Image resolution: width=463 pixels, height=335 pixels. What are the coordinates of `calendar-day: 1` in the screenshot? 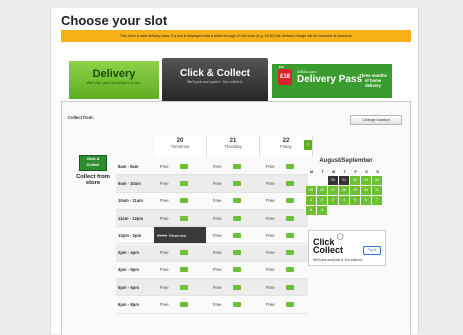 It's located at (311, 200).